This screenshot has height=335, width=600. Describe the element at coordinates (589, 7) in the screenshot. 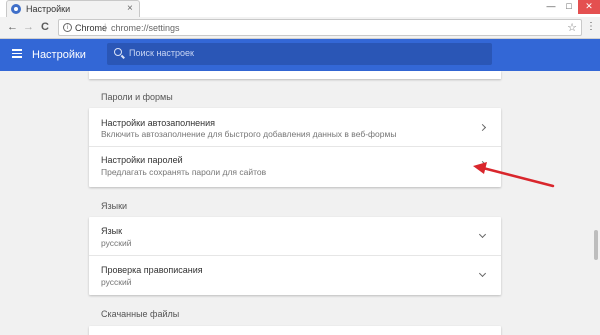

I see `close-window-button: ✕` at that location.